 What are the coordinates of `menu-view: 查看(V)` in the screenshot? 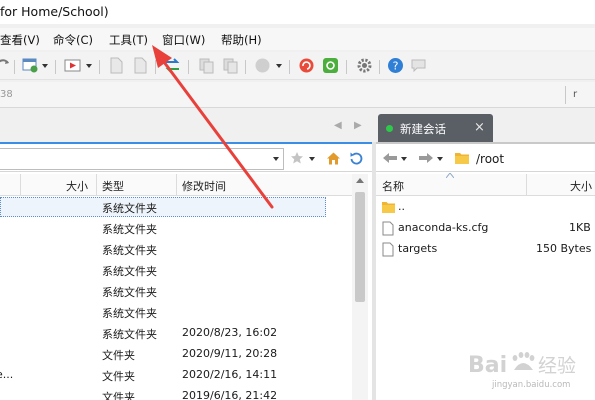 It's located at (20, 40).